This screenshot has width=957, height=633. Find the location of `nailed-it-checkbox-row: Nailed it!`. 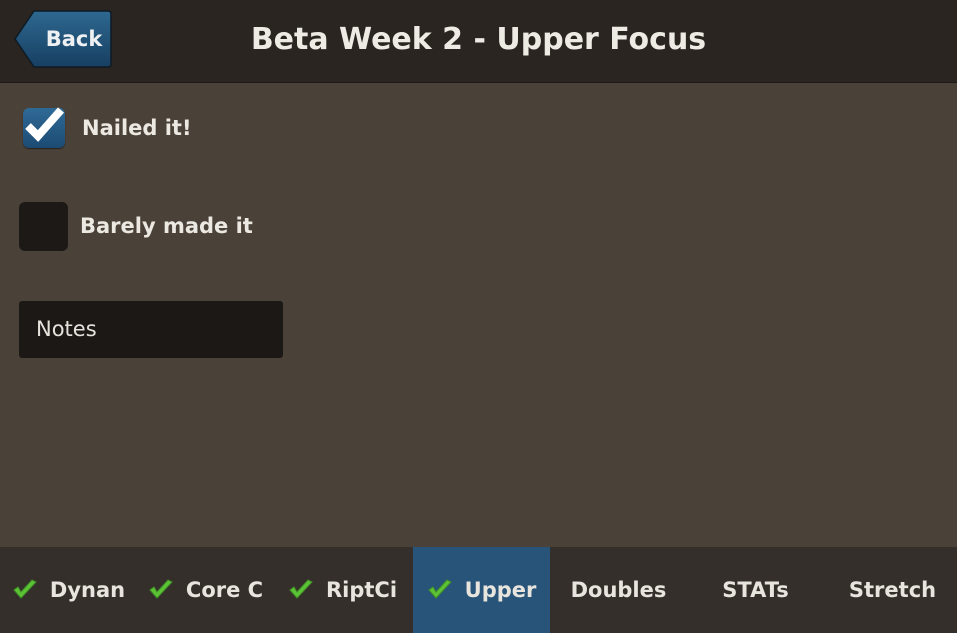

nailed-it-checkbox-row: Nailed it! is located at coordinates (106, 128).